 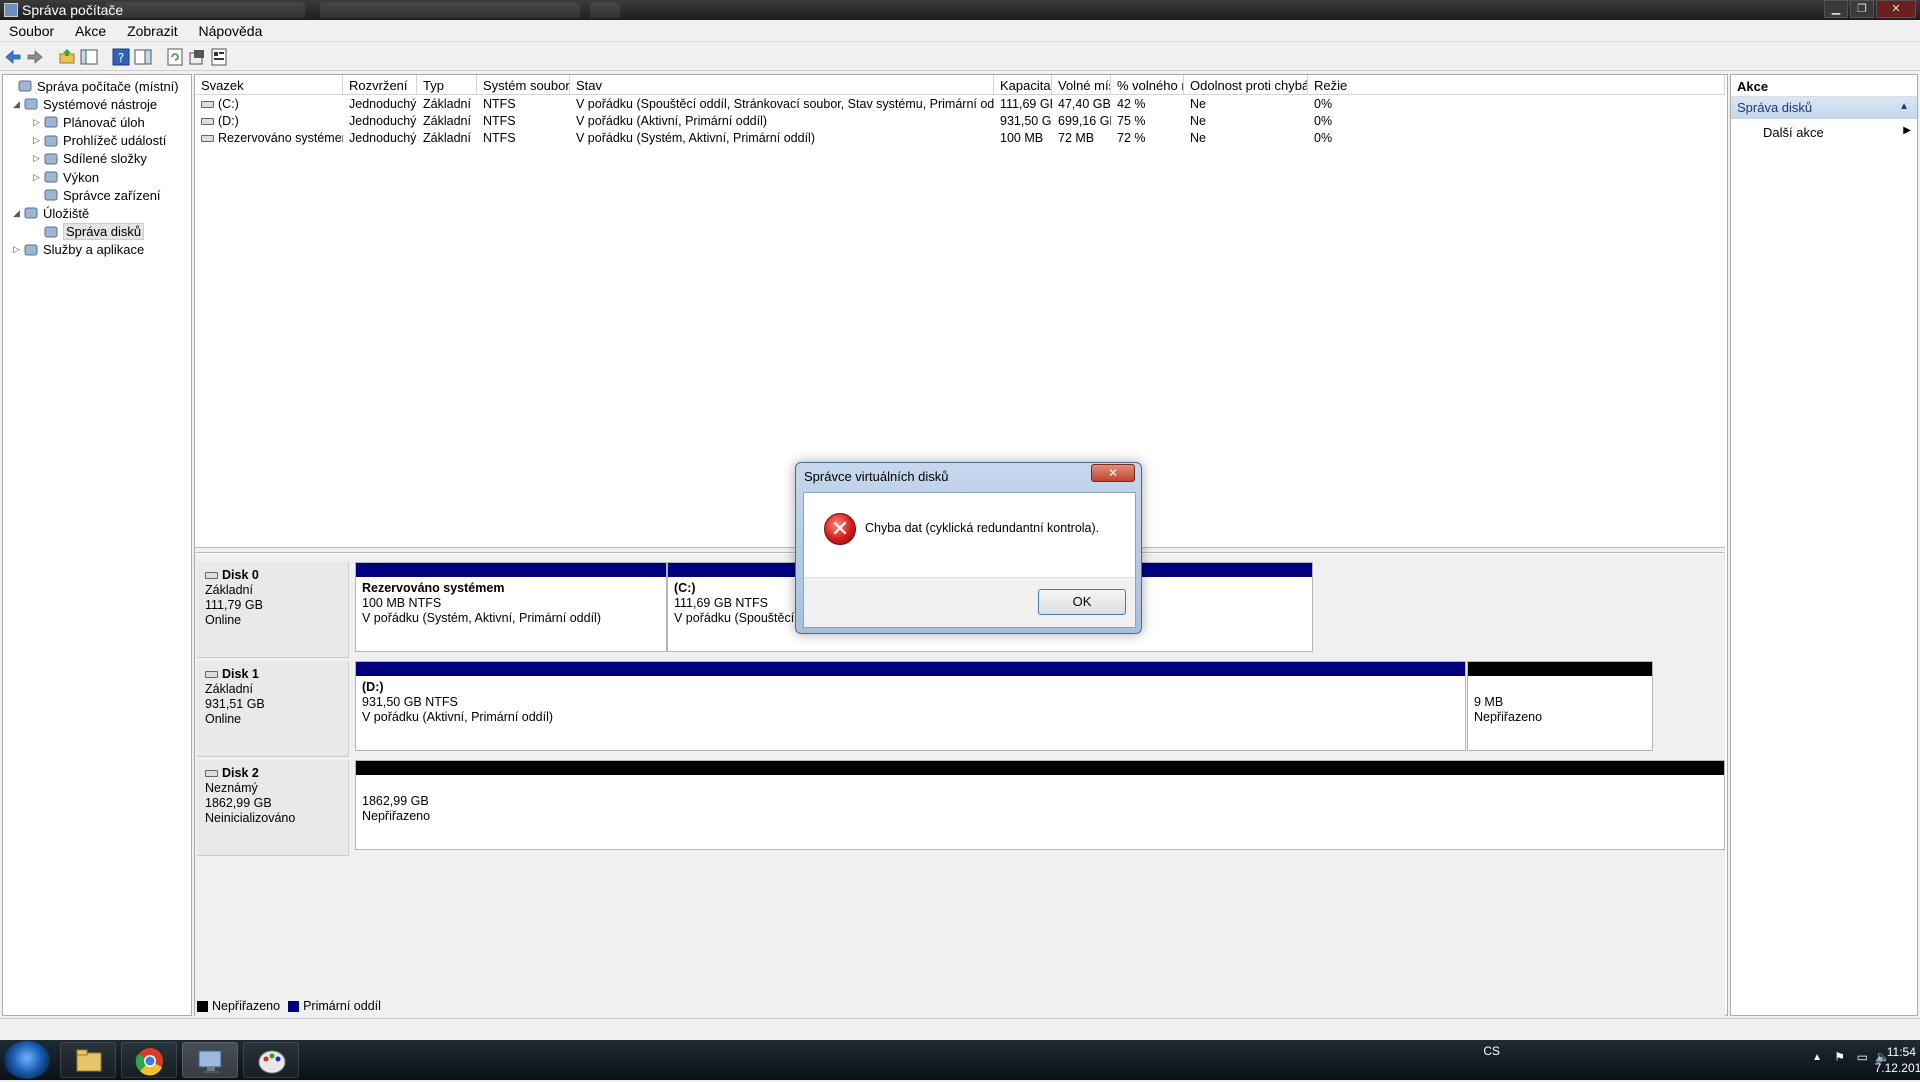 What do you see at coordinates (380, 85) in the screenshot?
I see `column-header: Rozvržení` at bounding box center [380, 85].